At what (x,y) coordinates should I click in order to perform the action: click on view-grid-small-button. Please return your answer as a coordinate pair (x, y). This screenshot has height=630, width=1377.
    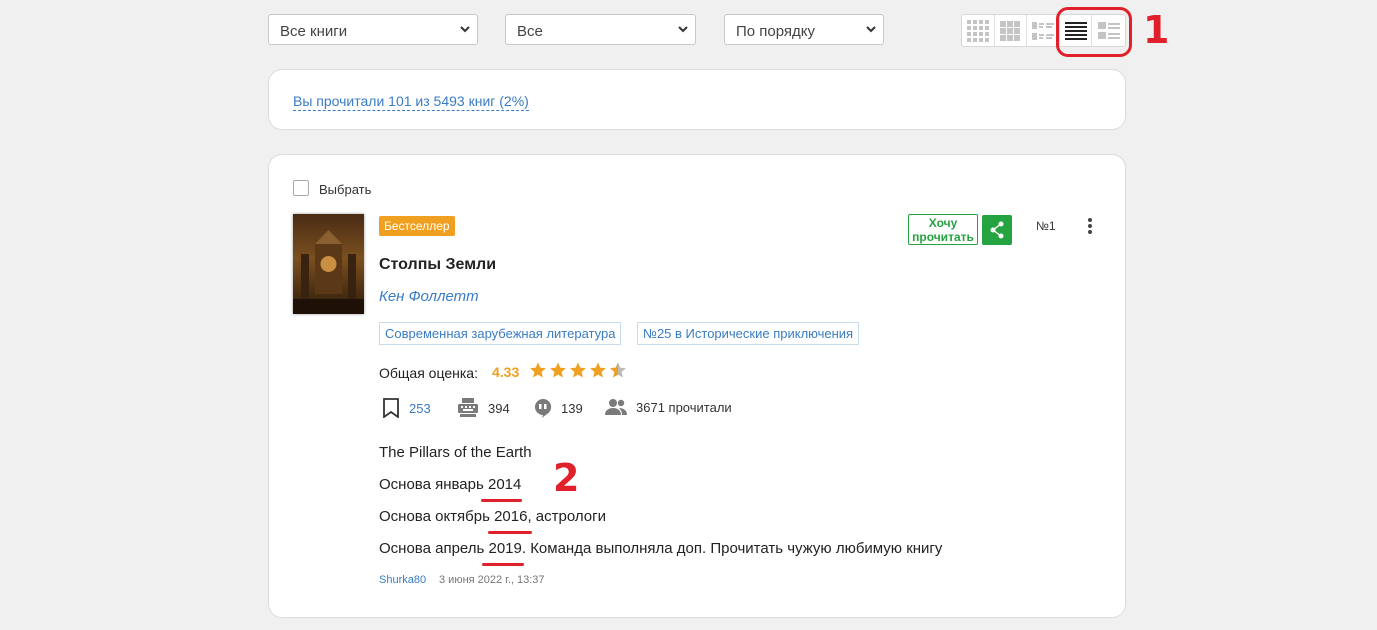
    Looking at the image, I should click on (1011, 30).